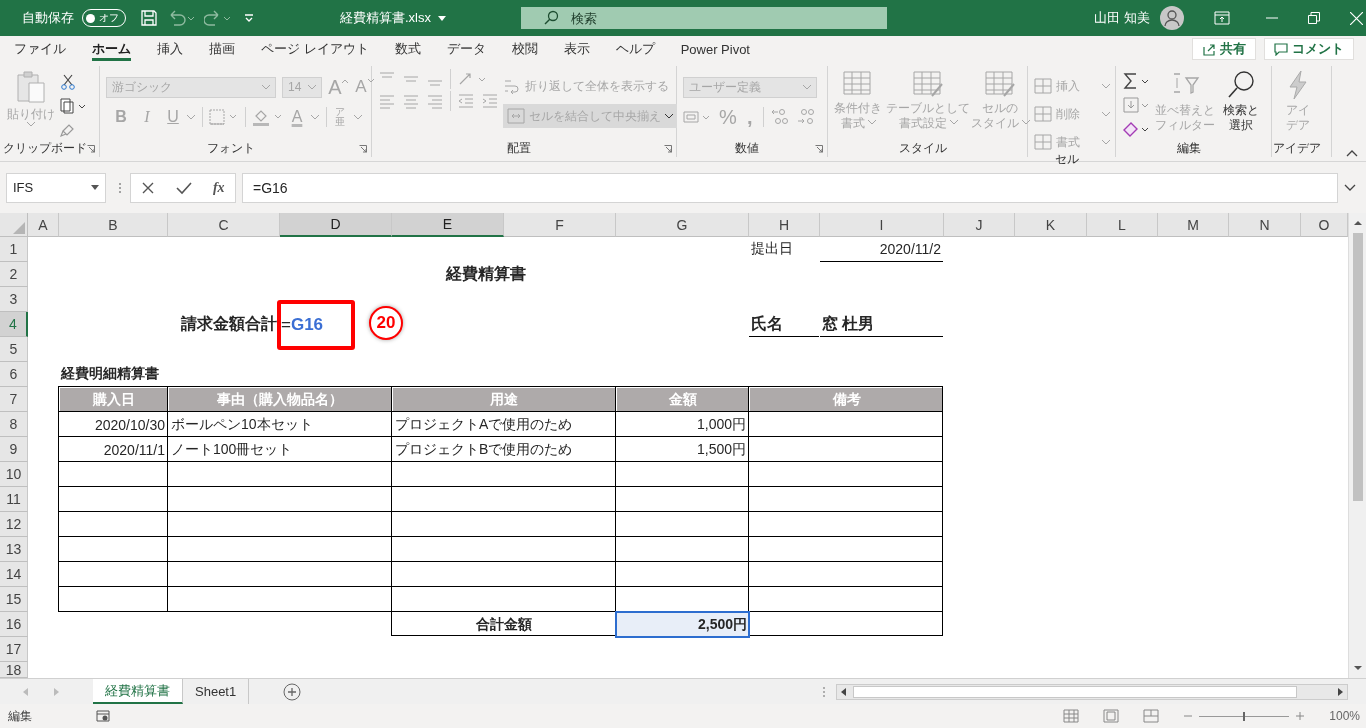 Image resolution: width=1366 pixels, height=728 pixels. Describe the element at coordinates (14, 624) in the screenshot. I see `row-header: 16` at that location.